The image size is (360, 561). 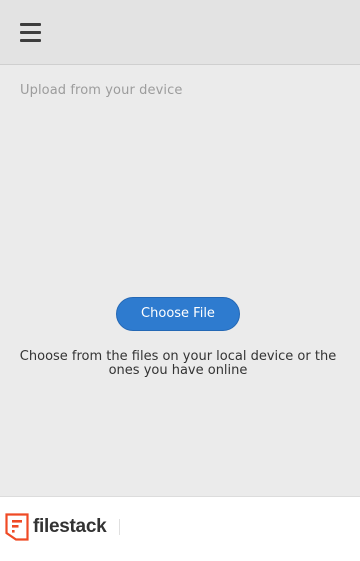 I want to click on menu-bar-bottom, so click(x=30, y=40).